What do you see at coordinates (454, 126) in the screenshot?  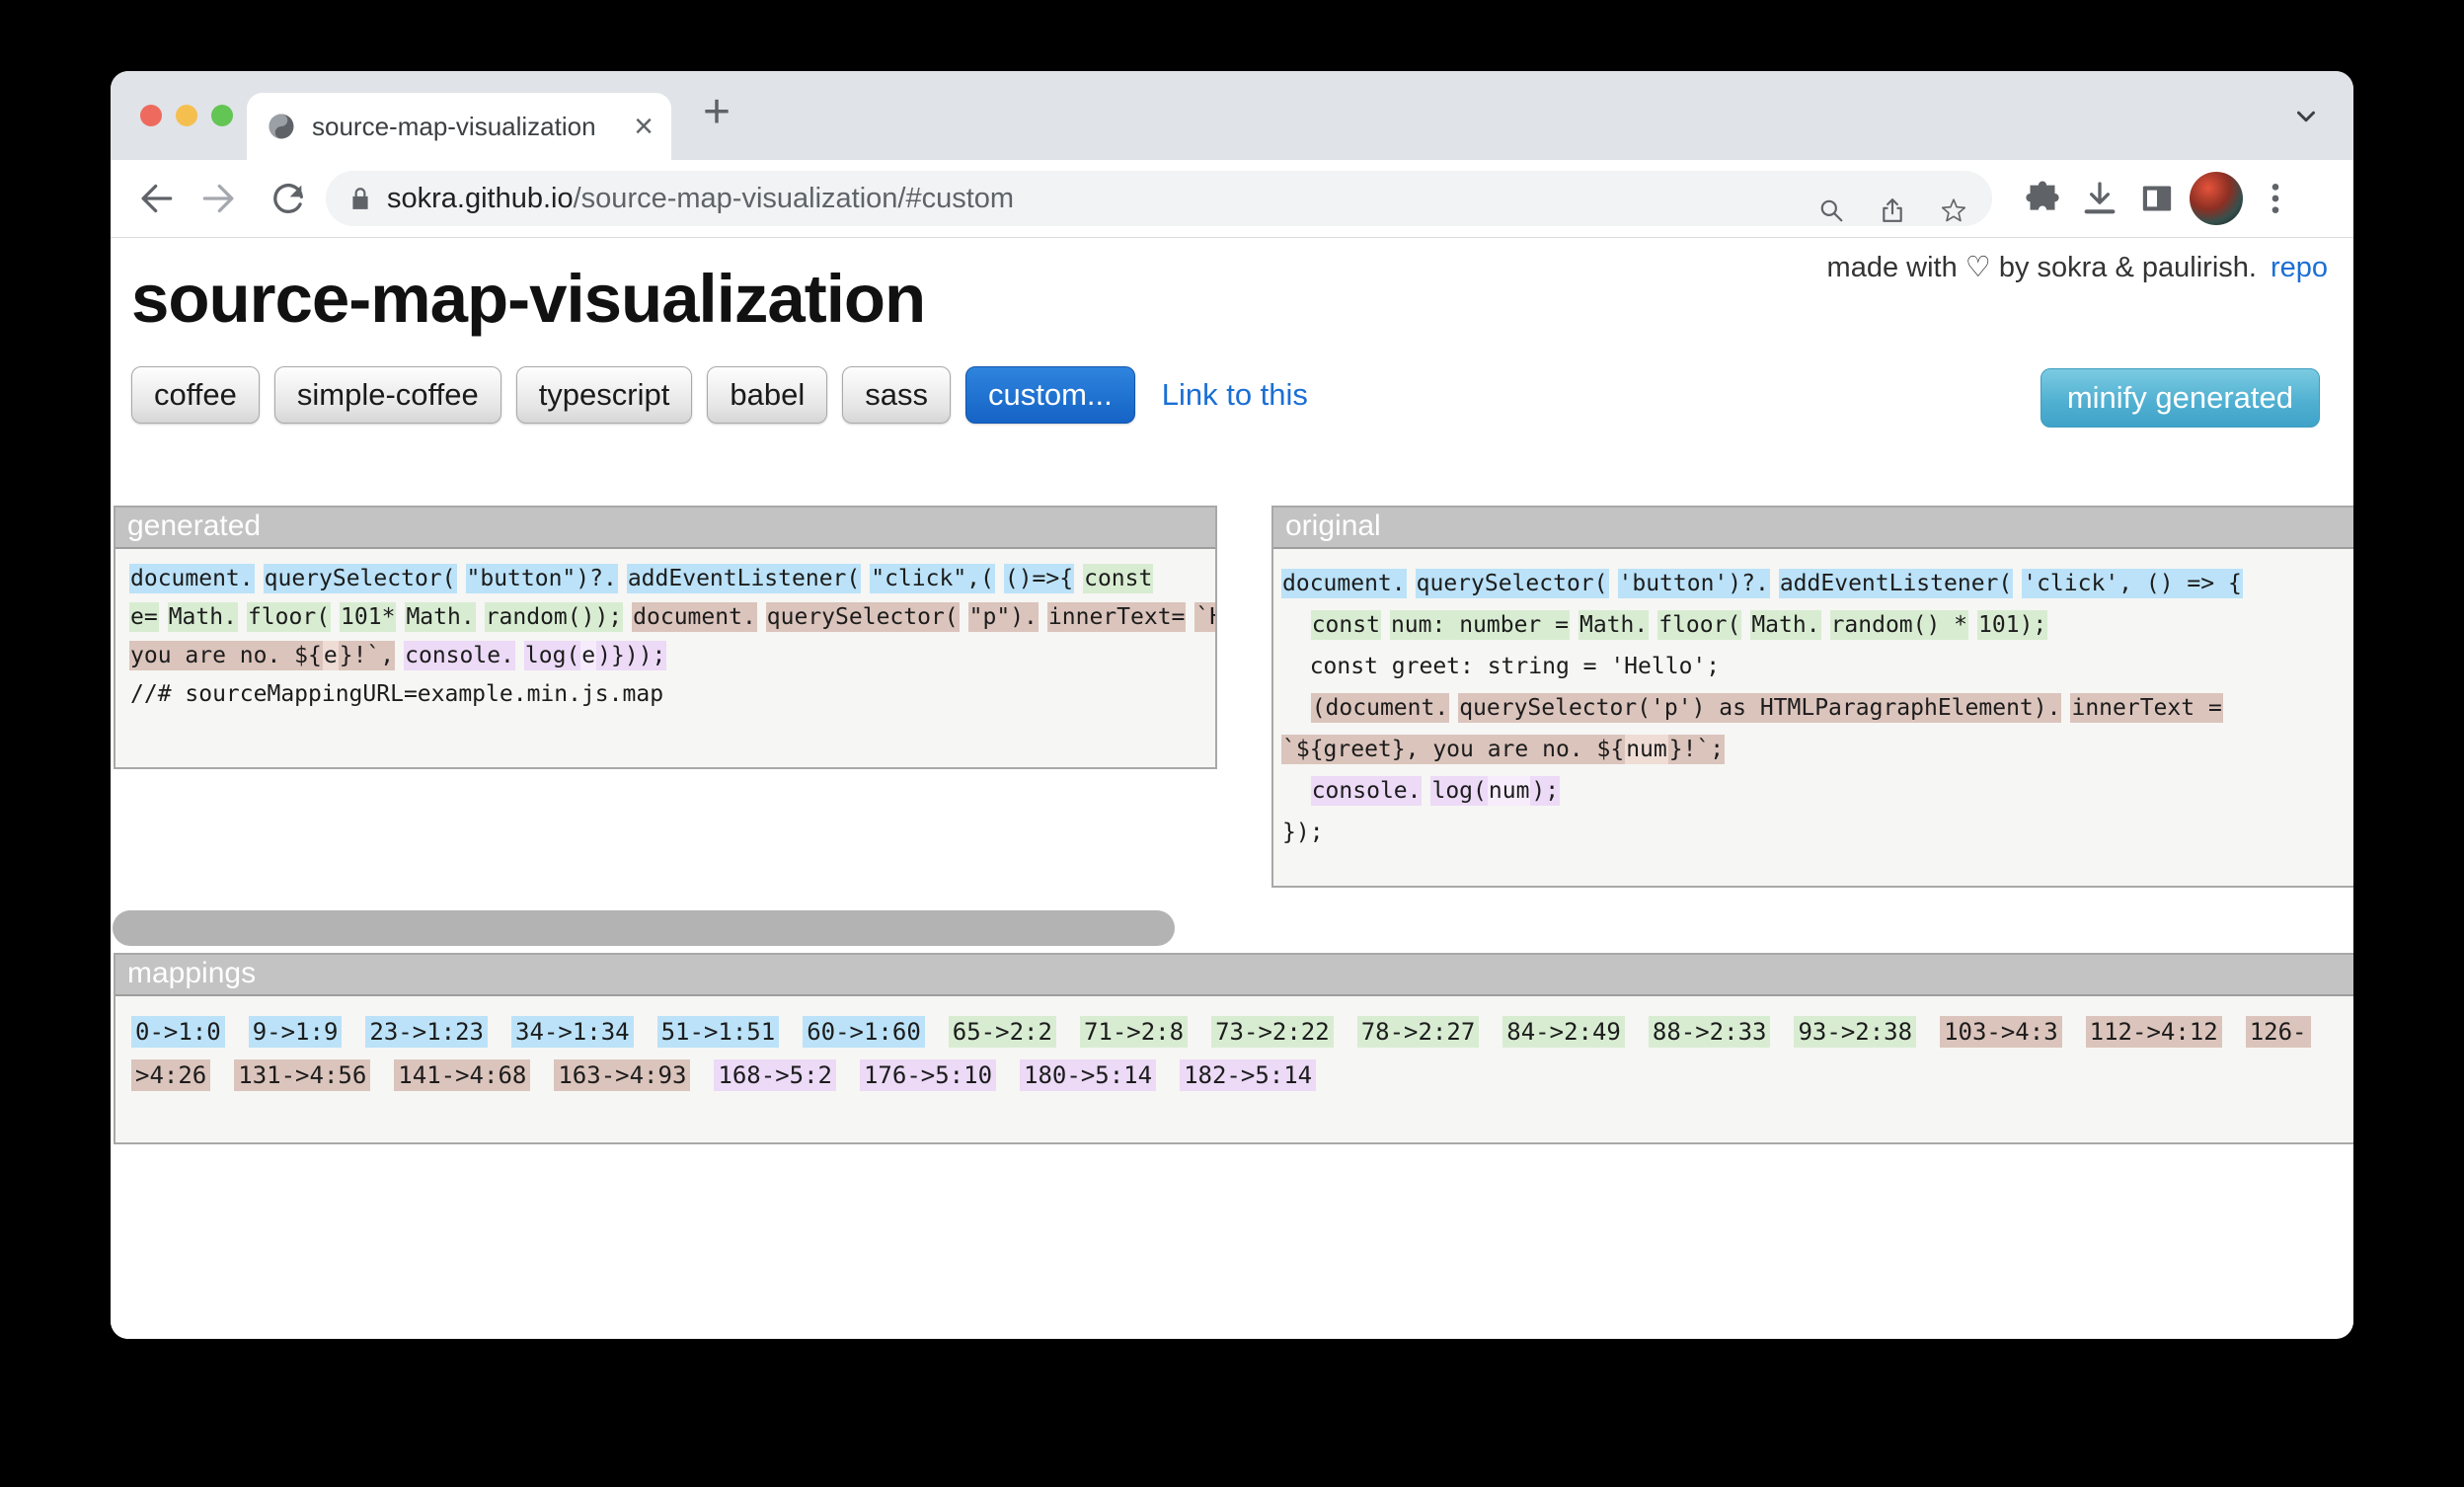 I see `tab-title: source-map-visualization` at bounding box center [454, 126].